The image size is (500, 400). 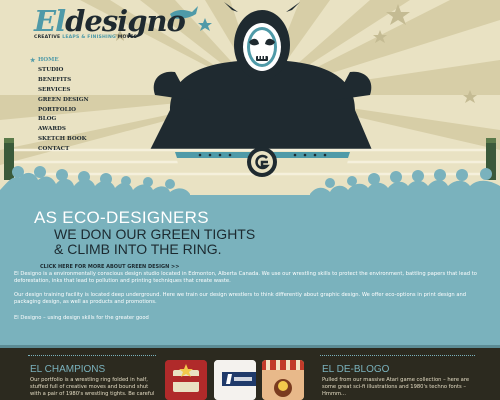 I want to click on nav-item-home: ★ HOME, so click(x=59, y=61).